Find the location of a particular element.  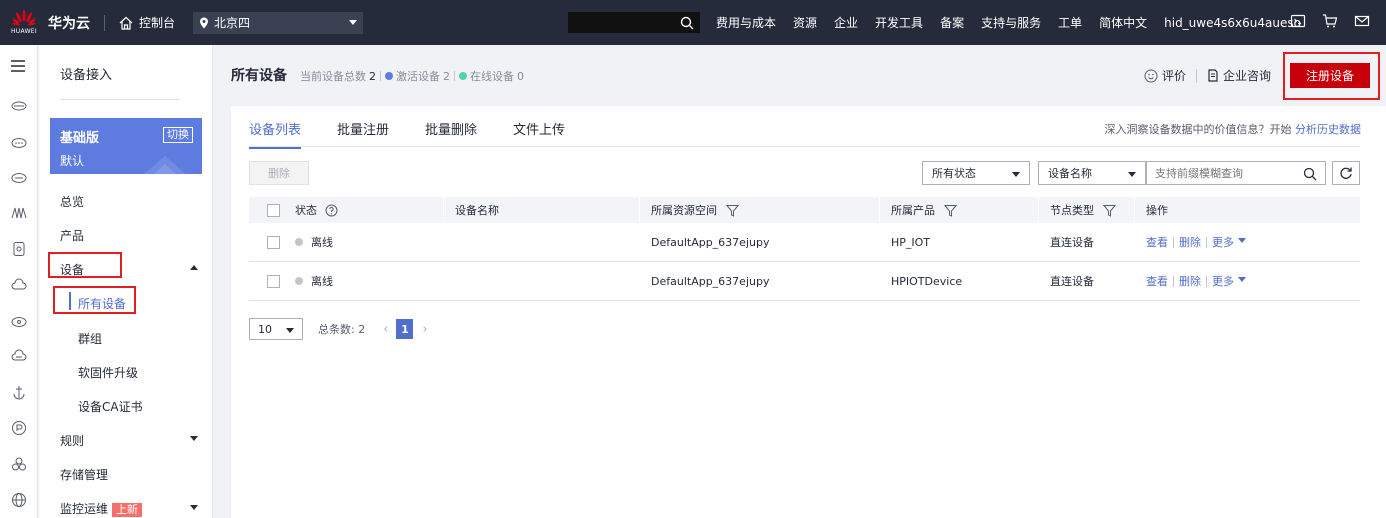

tab-device-list: 设备列表 is located at coordinates (275, 134).